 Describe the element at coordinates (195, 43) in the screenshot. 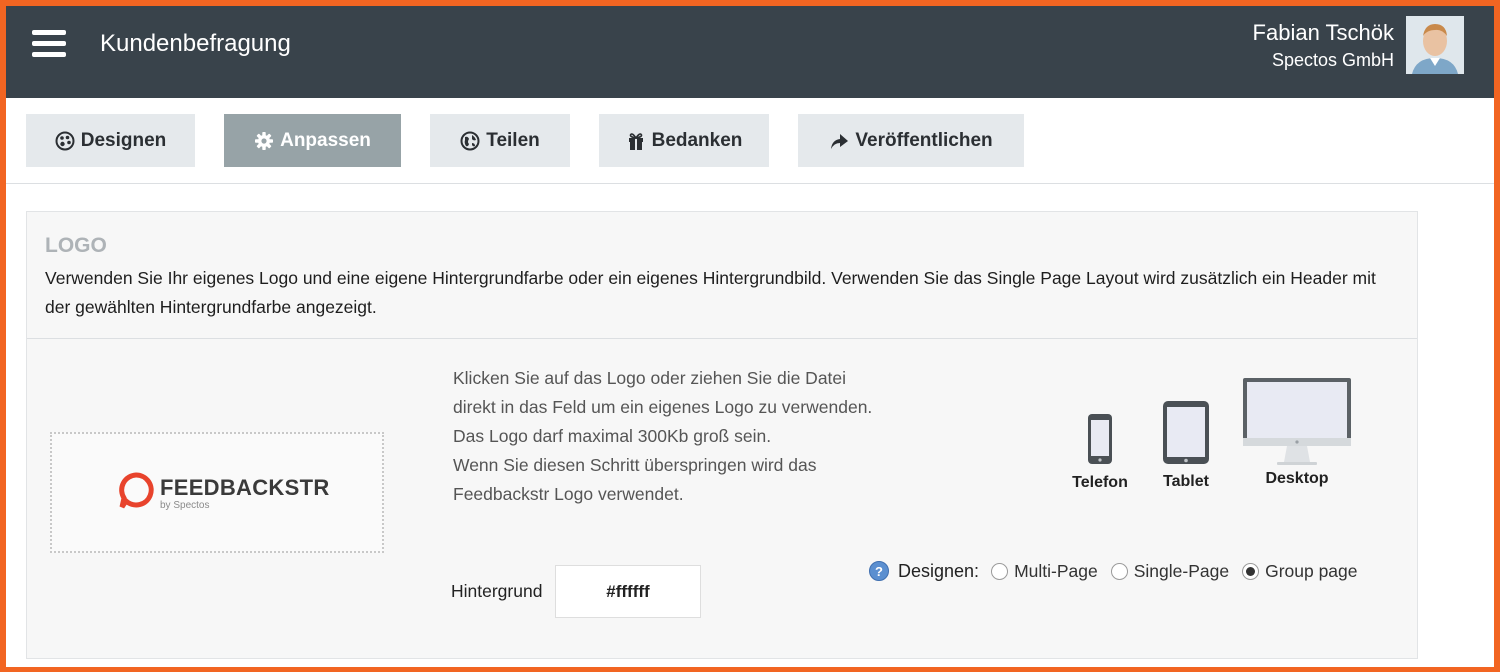

I see `app-title: Kundenbefragung` at that location.